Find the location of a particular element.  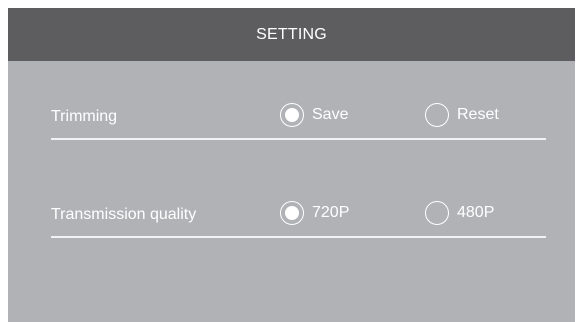

radio-option-720p: 720P is located at coordinates (314, 213).